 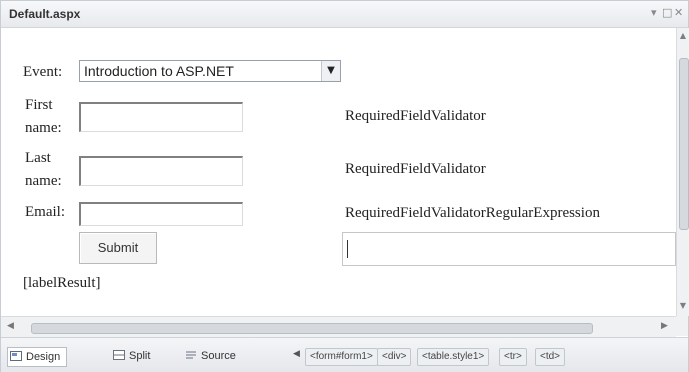 I want to click on scroll-up-icon: ▲, so click(x=683, y=36).